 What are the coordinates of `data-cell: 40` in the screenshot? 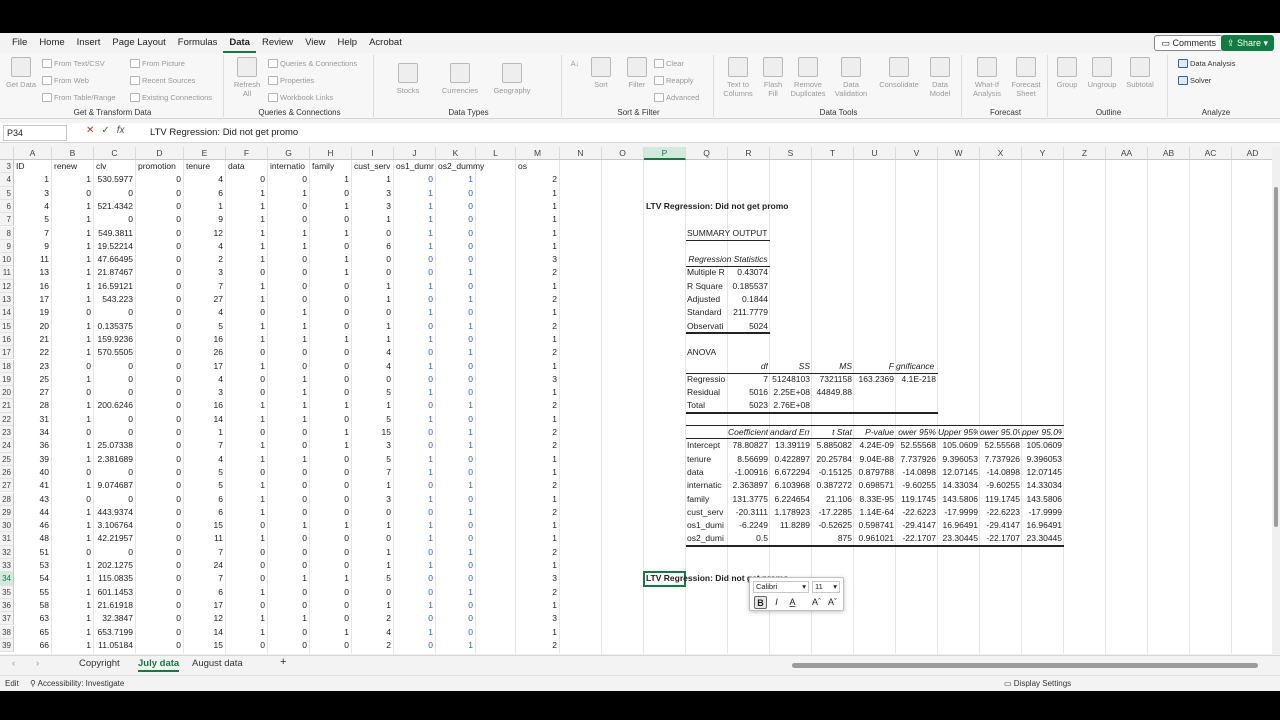 It's located at (31, 472).